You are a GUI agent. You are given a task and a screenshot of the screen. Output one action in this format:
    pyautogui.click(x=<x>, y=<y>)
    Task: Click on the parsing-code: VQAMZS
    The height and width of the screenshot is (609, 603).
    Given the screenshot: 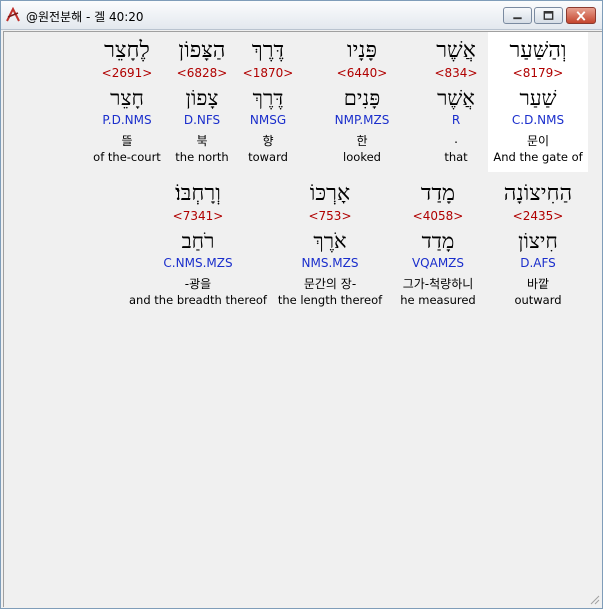 What is the action you would take?
    pyautogui.click(x=438, y=263)
    